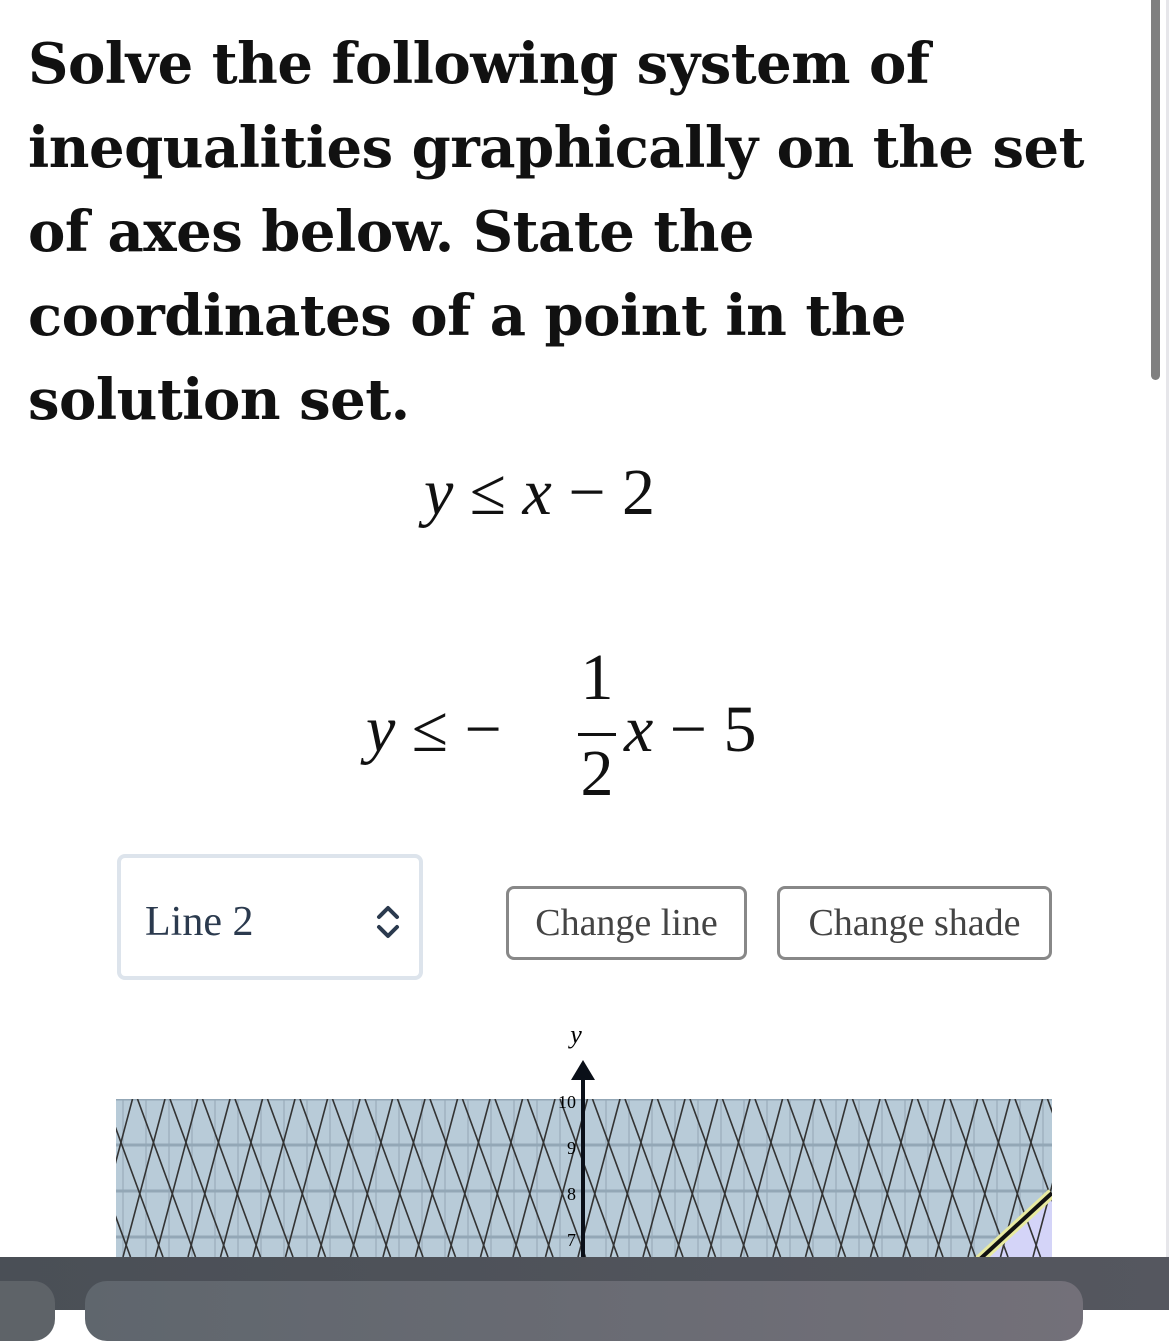 This screenshot has height=1341, width=1169. What do you see at coordinates (1155, 190) in the screenshot?
I see `scrollbar-thumb` at bounding box center [1155, 190].